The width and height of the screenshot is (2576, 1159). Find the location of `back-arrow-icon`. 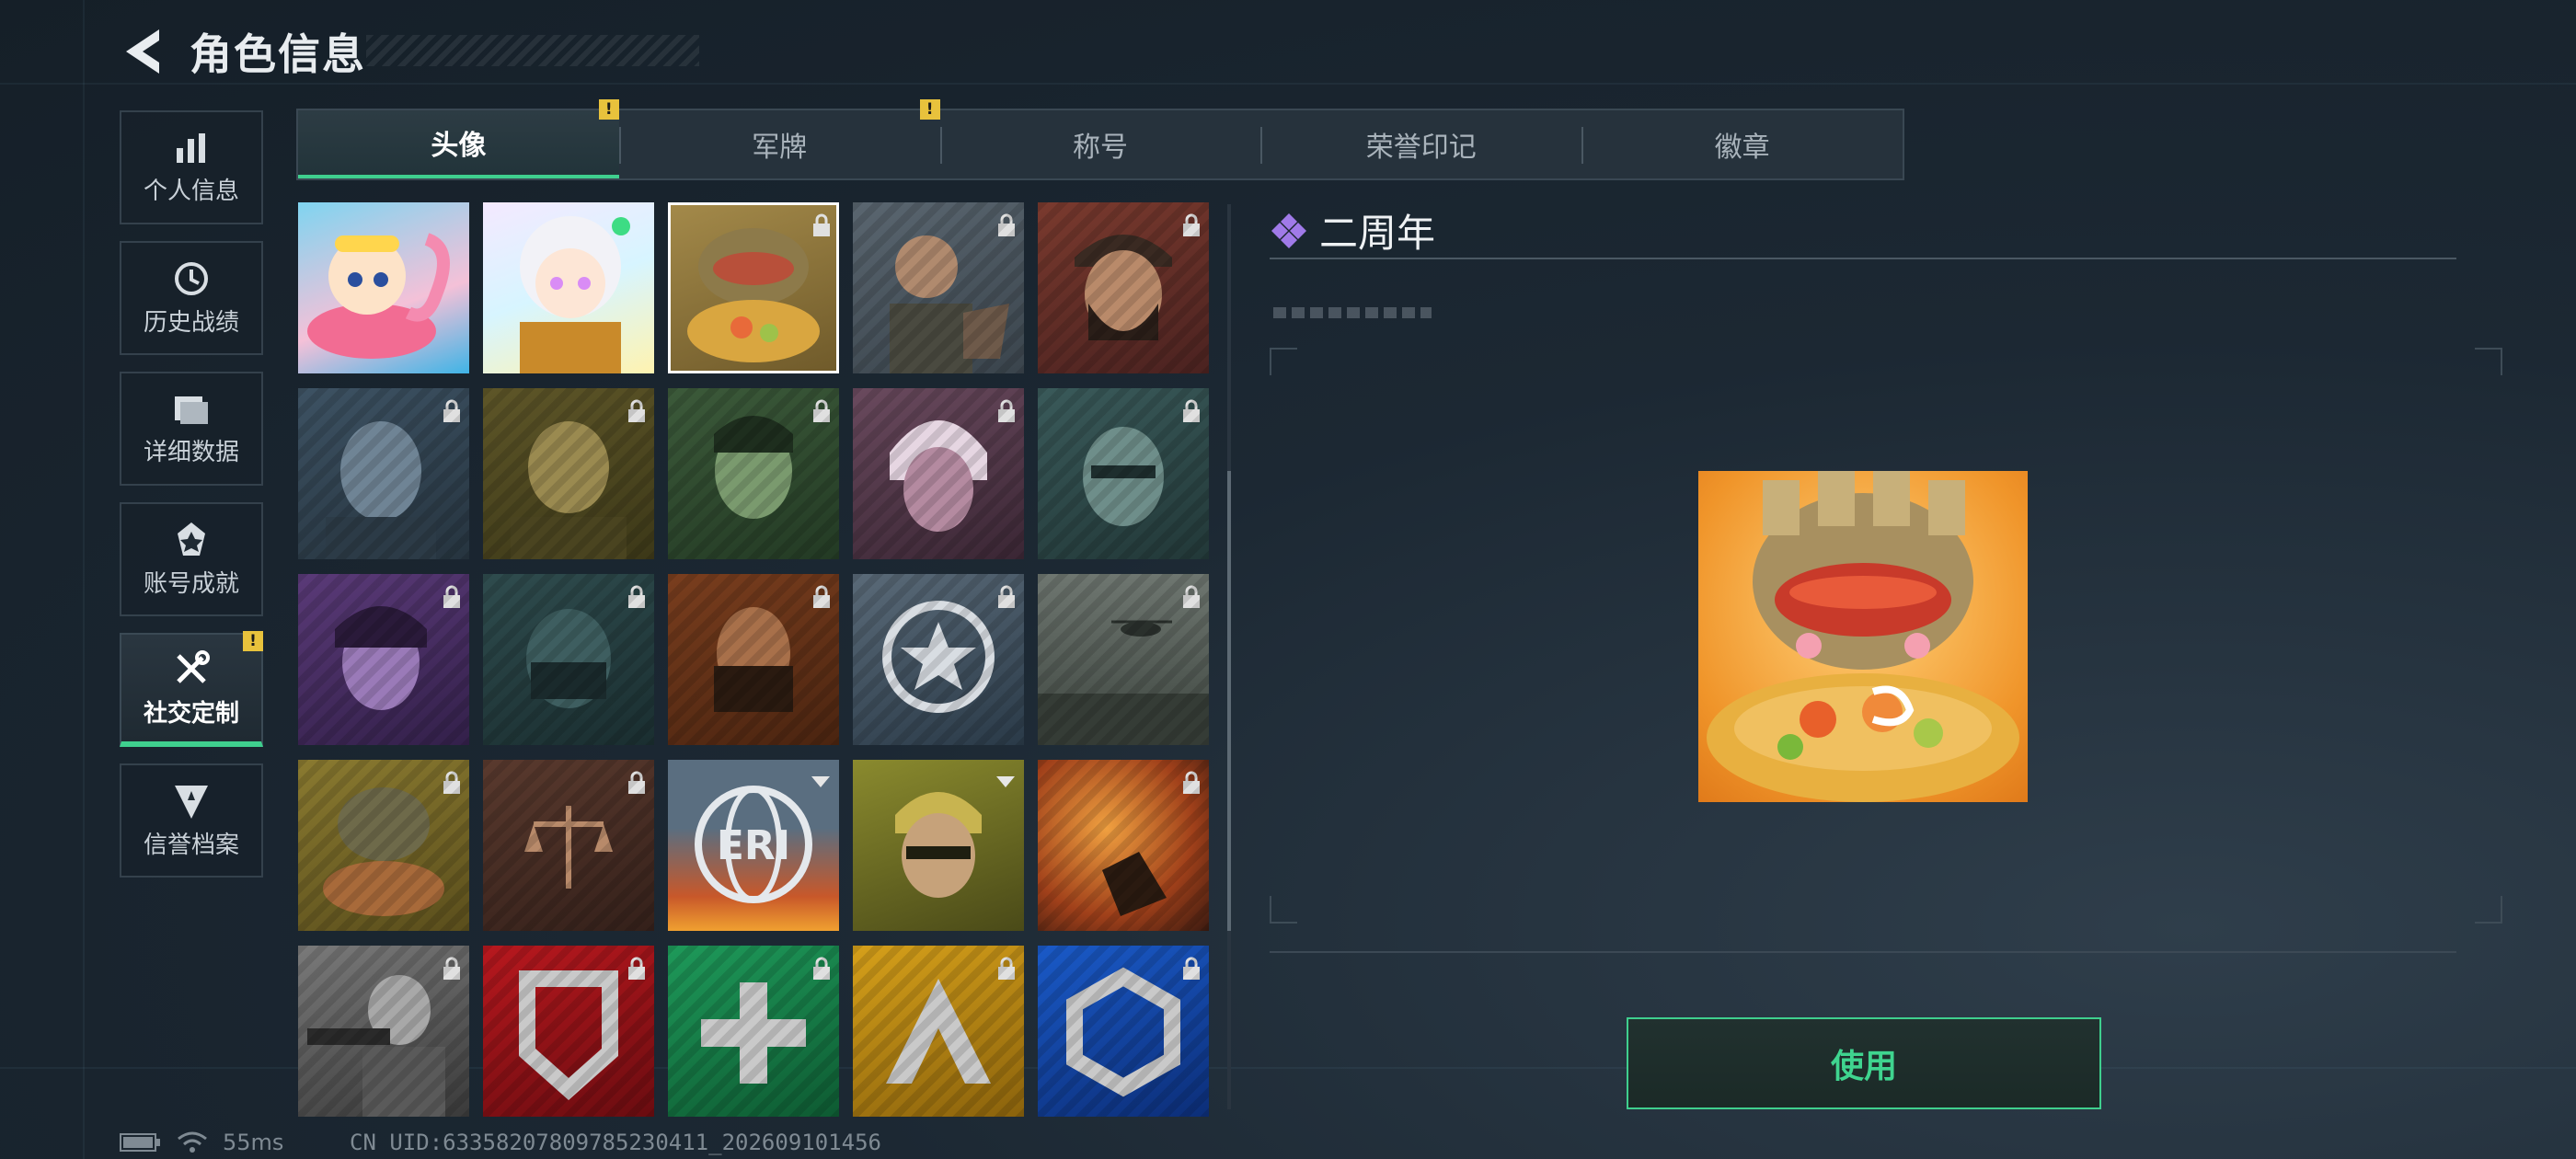

back-arrow-icon is located at coordinates (142, 51).